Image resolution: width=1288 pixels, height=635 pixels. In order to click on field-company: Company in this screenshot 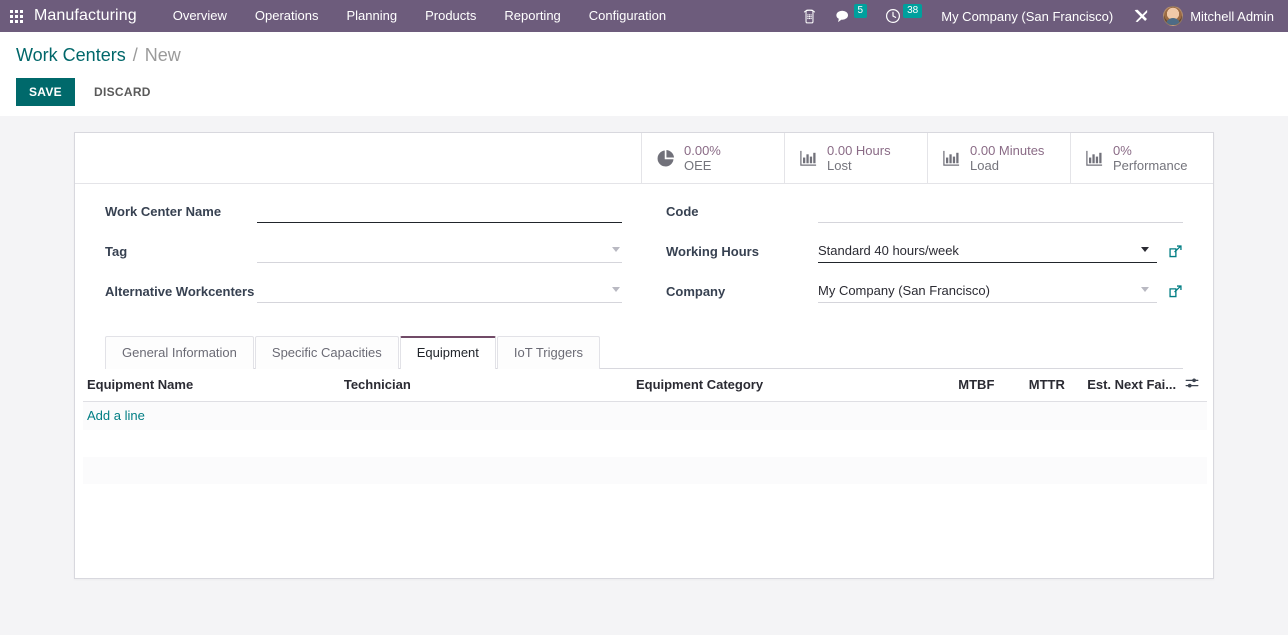, I will do `click(924, 294)`.